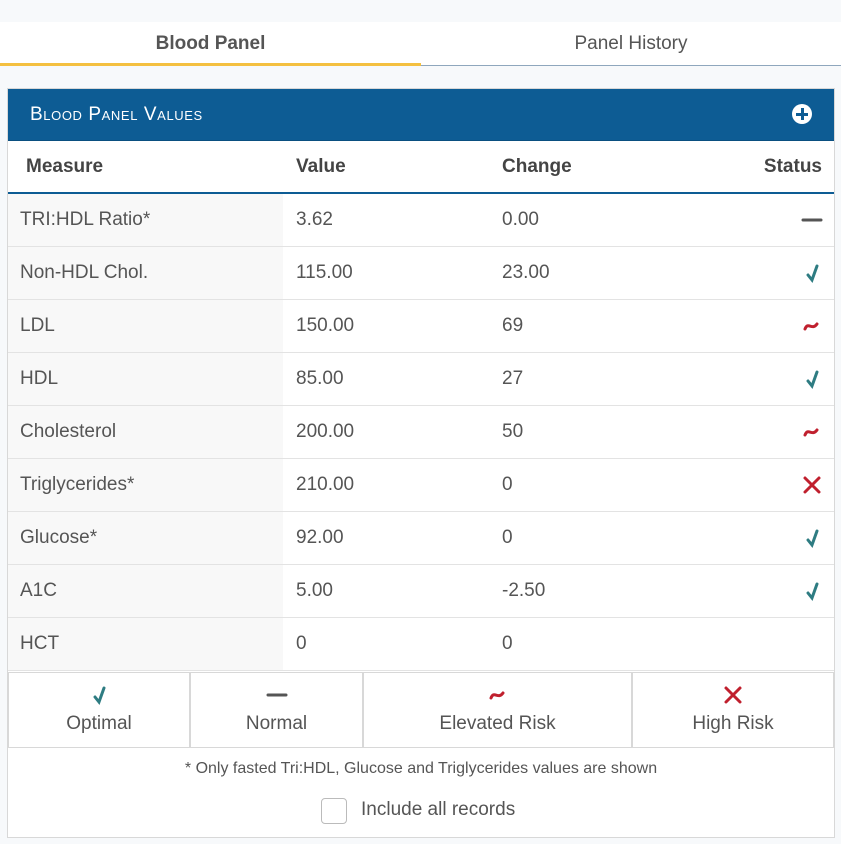 The image size is (841, 844). Describe the element at coordinates (40, 643) in the screenshot. I see `measure-cell: HCT` at that location.